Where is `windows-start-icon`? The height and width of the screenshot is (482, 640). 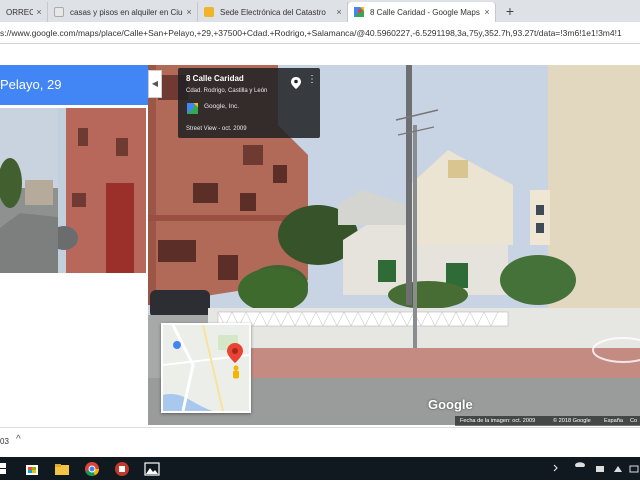
windows-start-icon is located at coordinates (8, 469).